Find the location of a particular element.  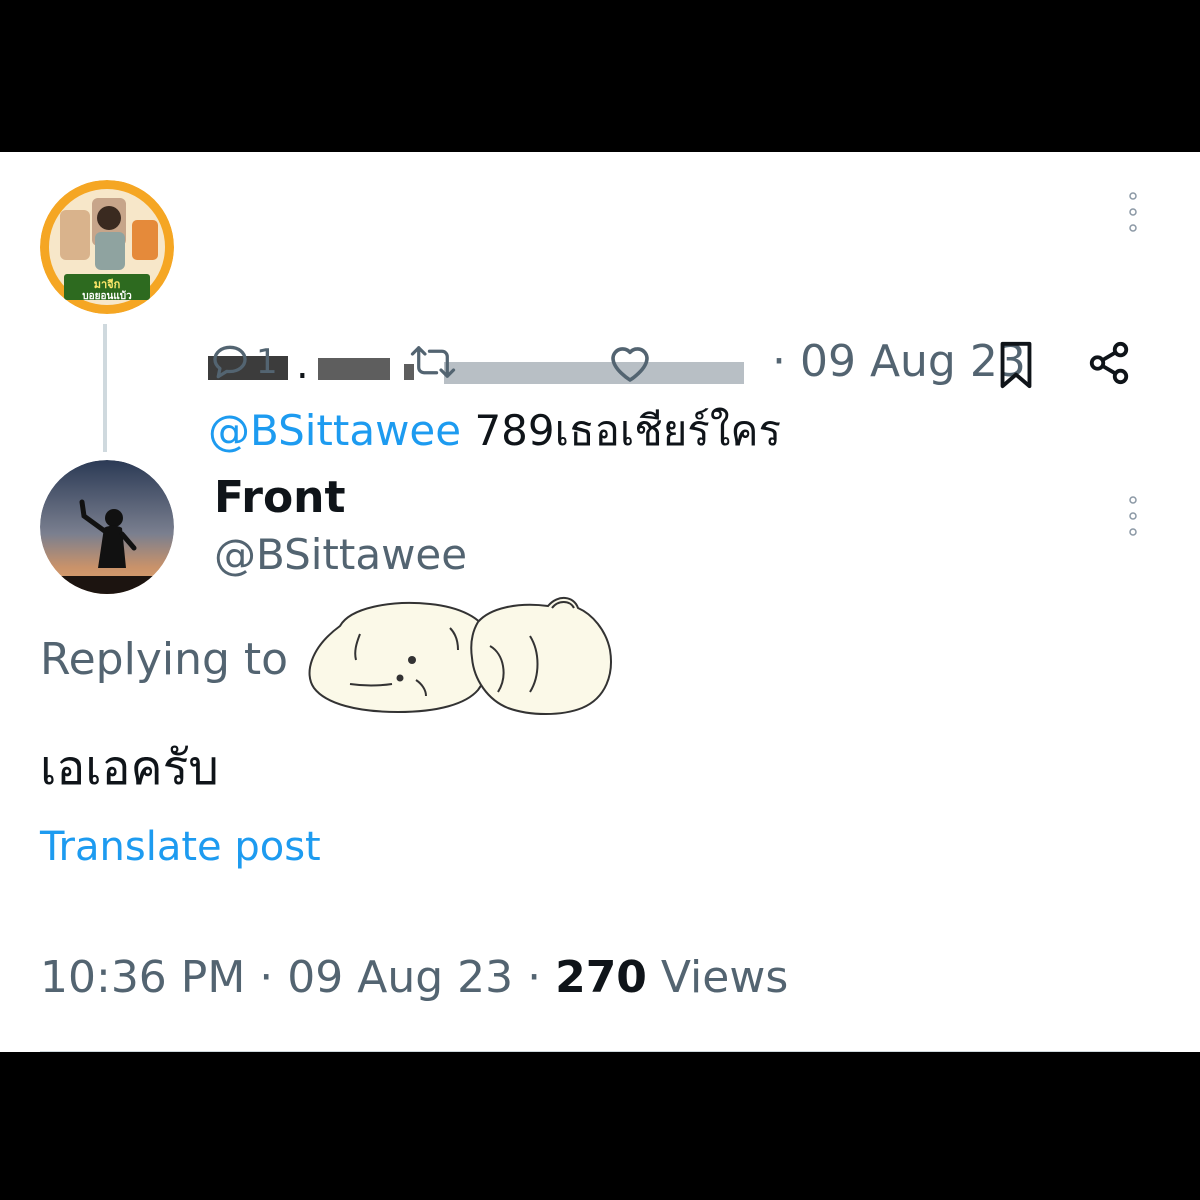

svg-text: มาจีก is located at coordinates (107, 284).